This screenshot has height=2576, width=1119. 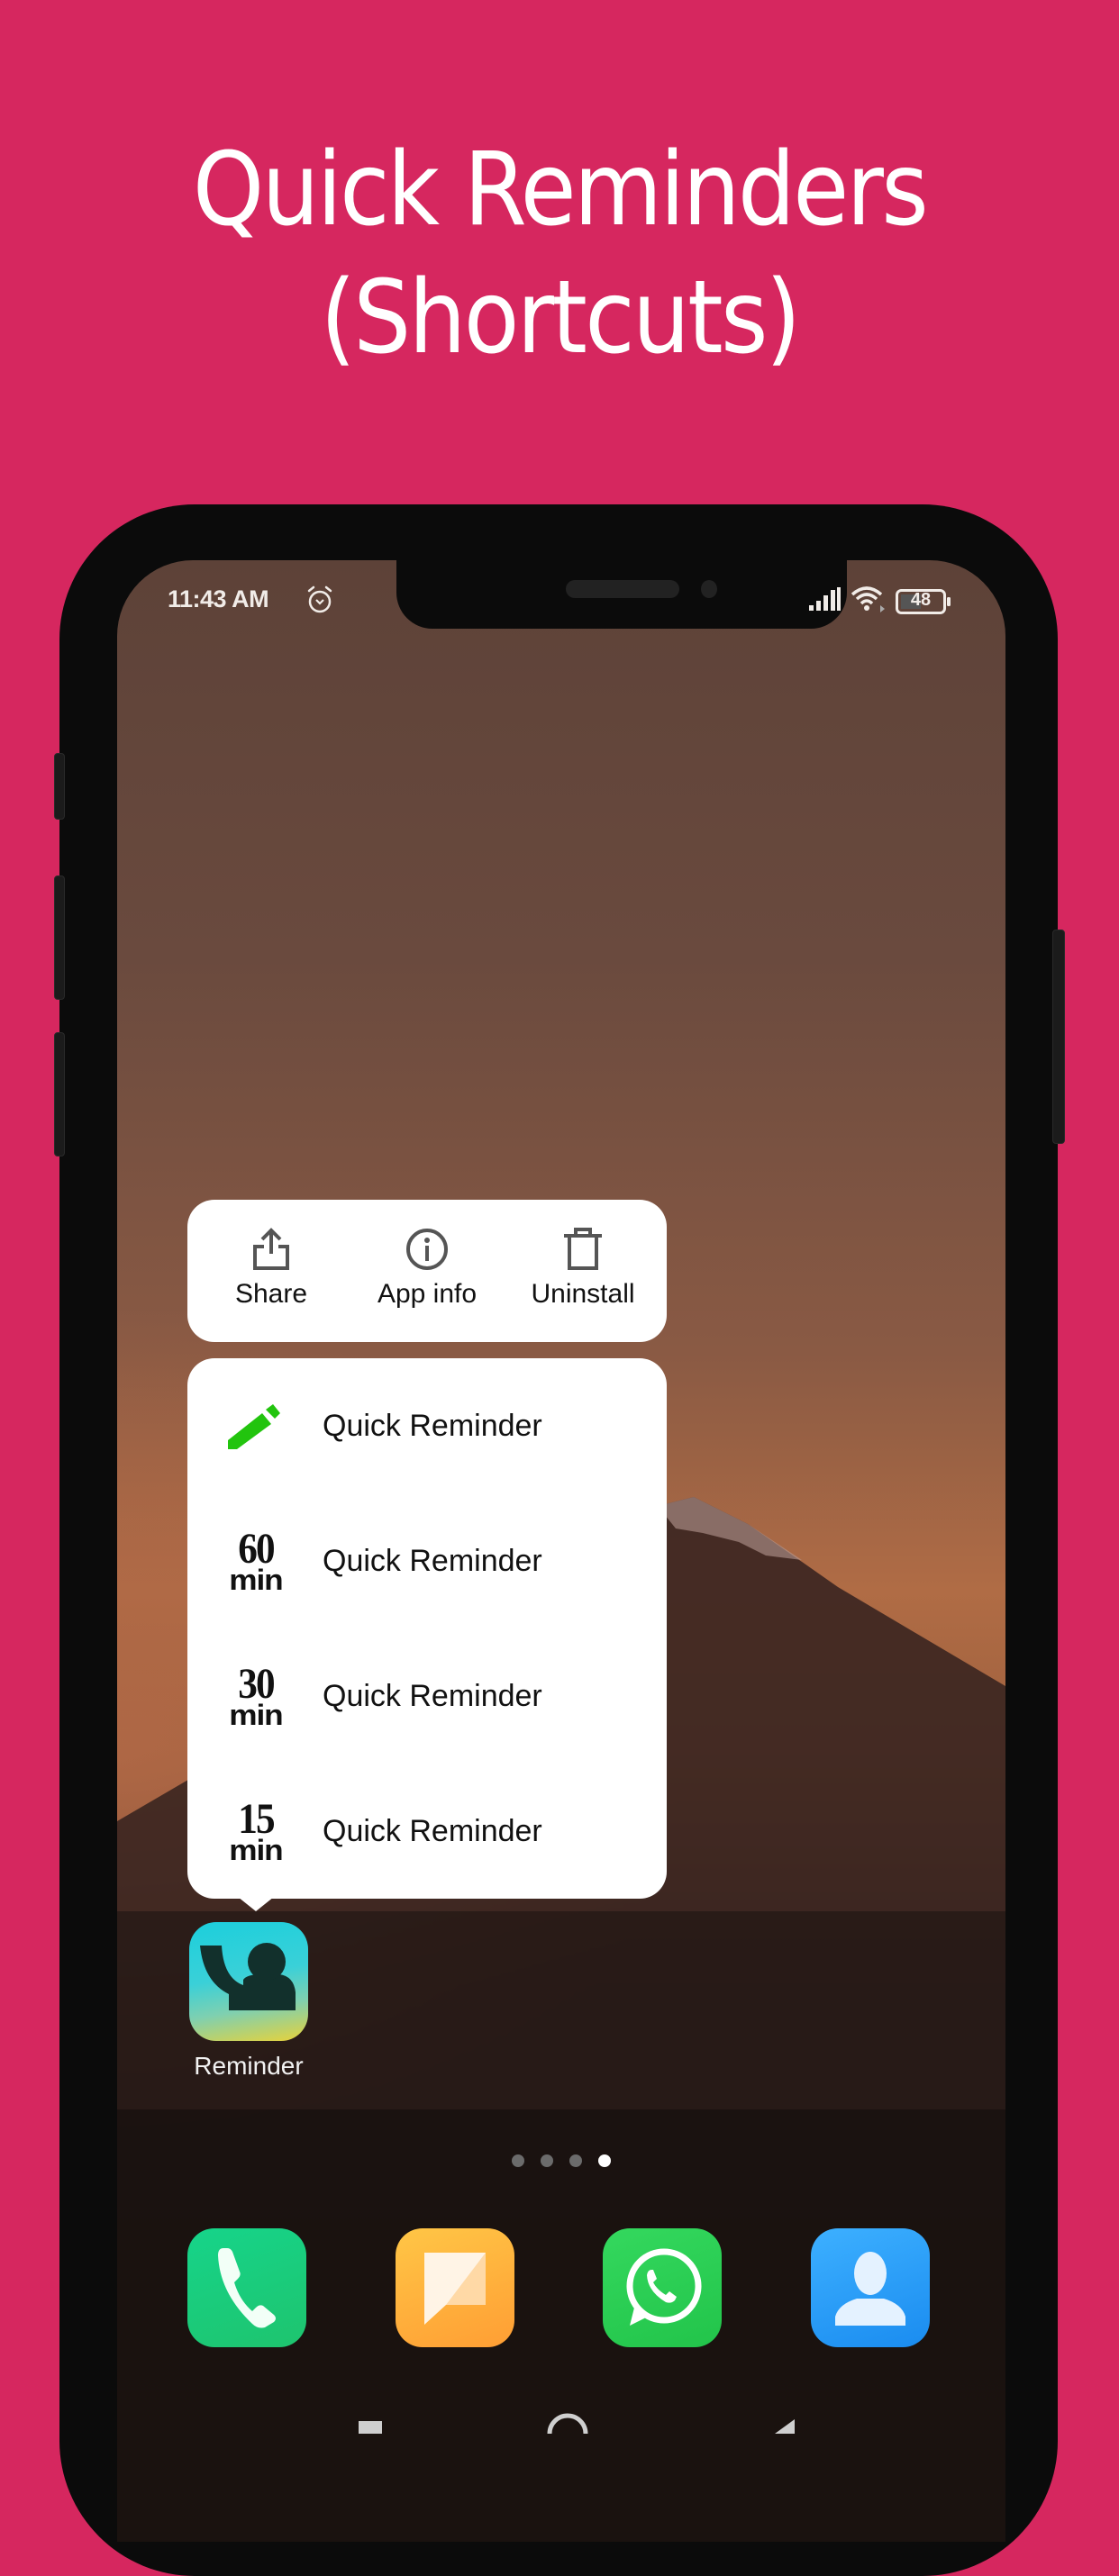 I want to click on app-actions-card: Share App info Uninstall, so click(x=427, y=1271).